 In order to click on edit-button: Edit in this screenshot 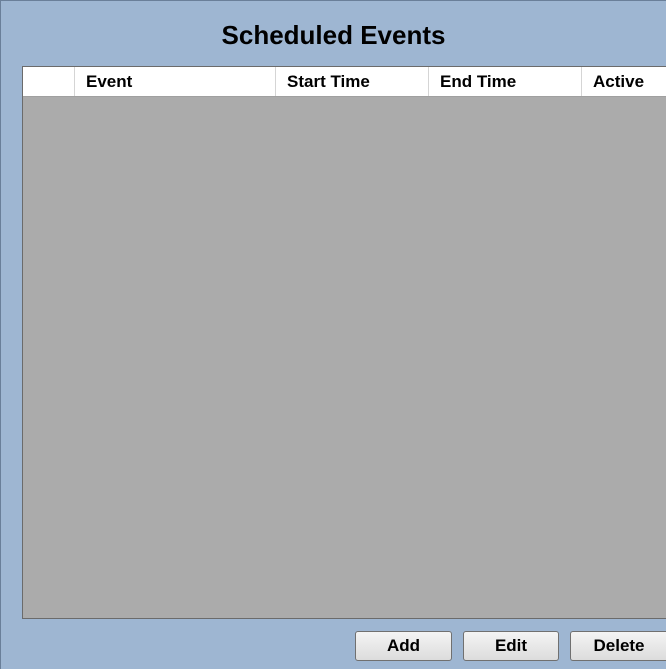, I will do `click(511, 646)`.